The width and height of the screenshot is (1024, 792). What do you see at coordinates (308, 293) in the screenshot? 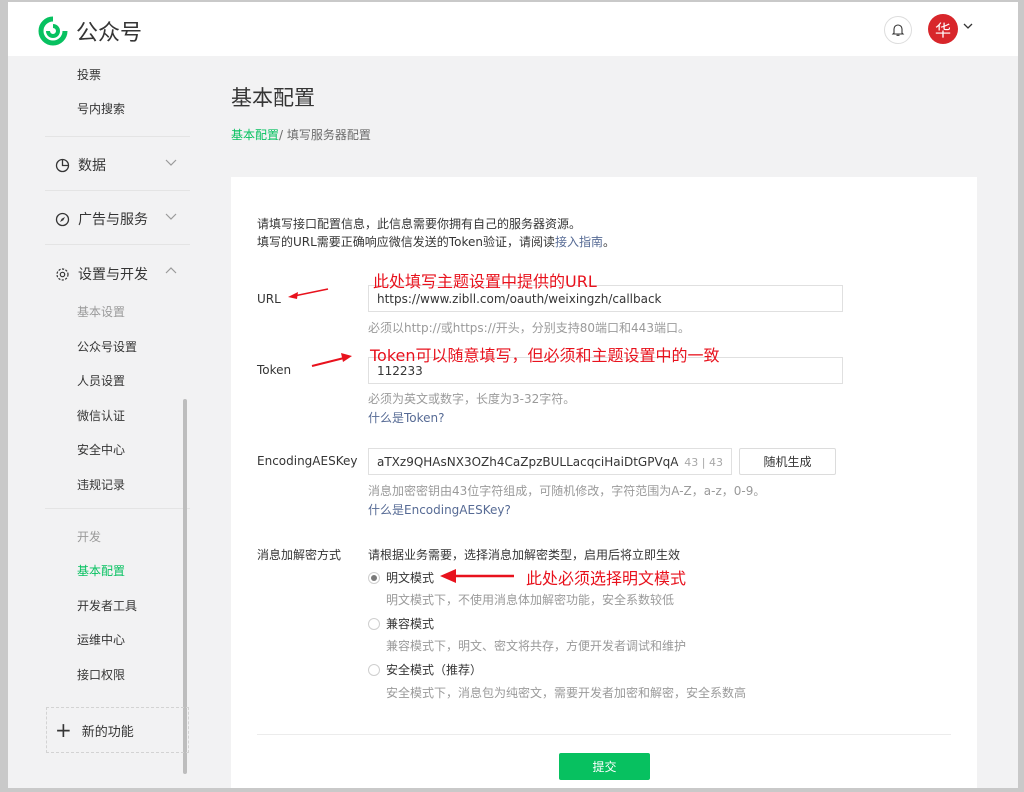
I see `arrow-url-icon` at bounding box center [308, 293].